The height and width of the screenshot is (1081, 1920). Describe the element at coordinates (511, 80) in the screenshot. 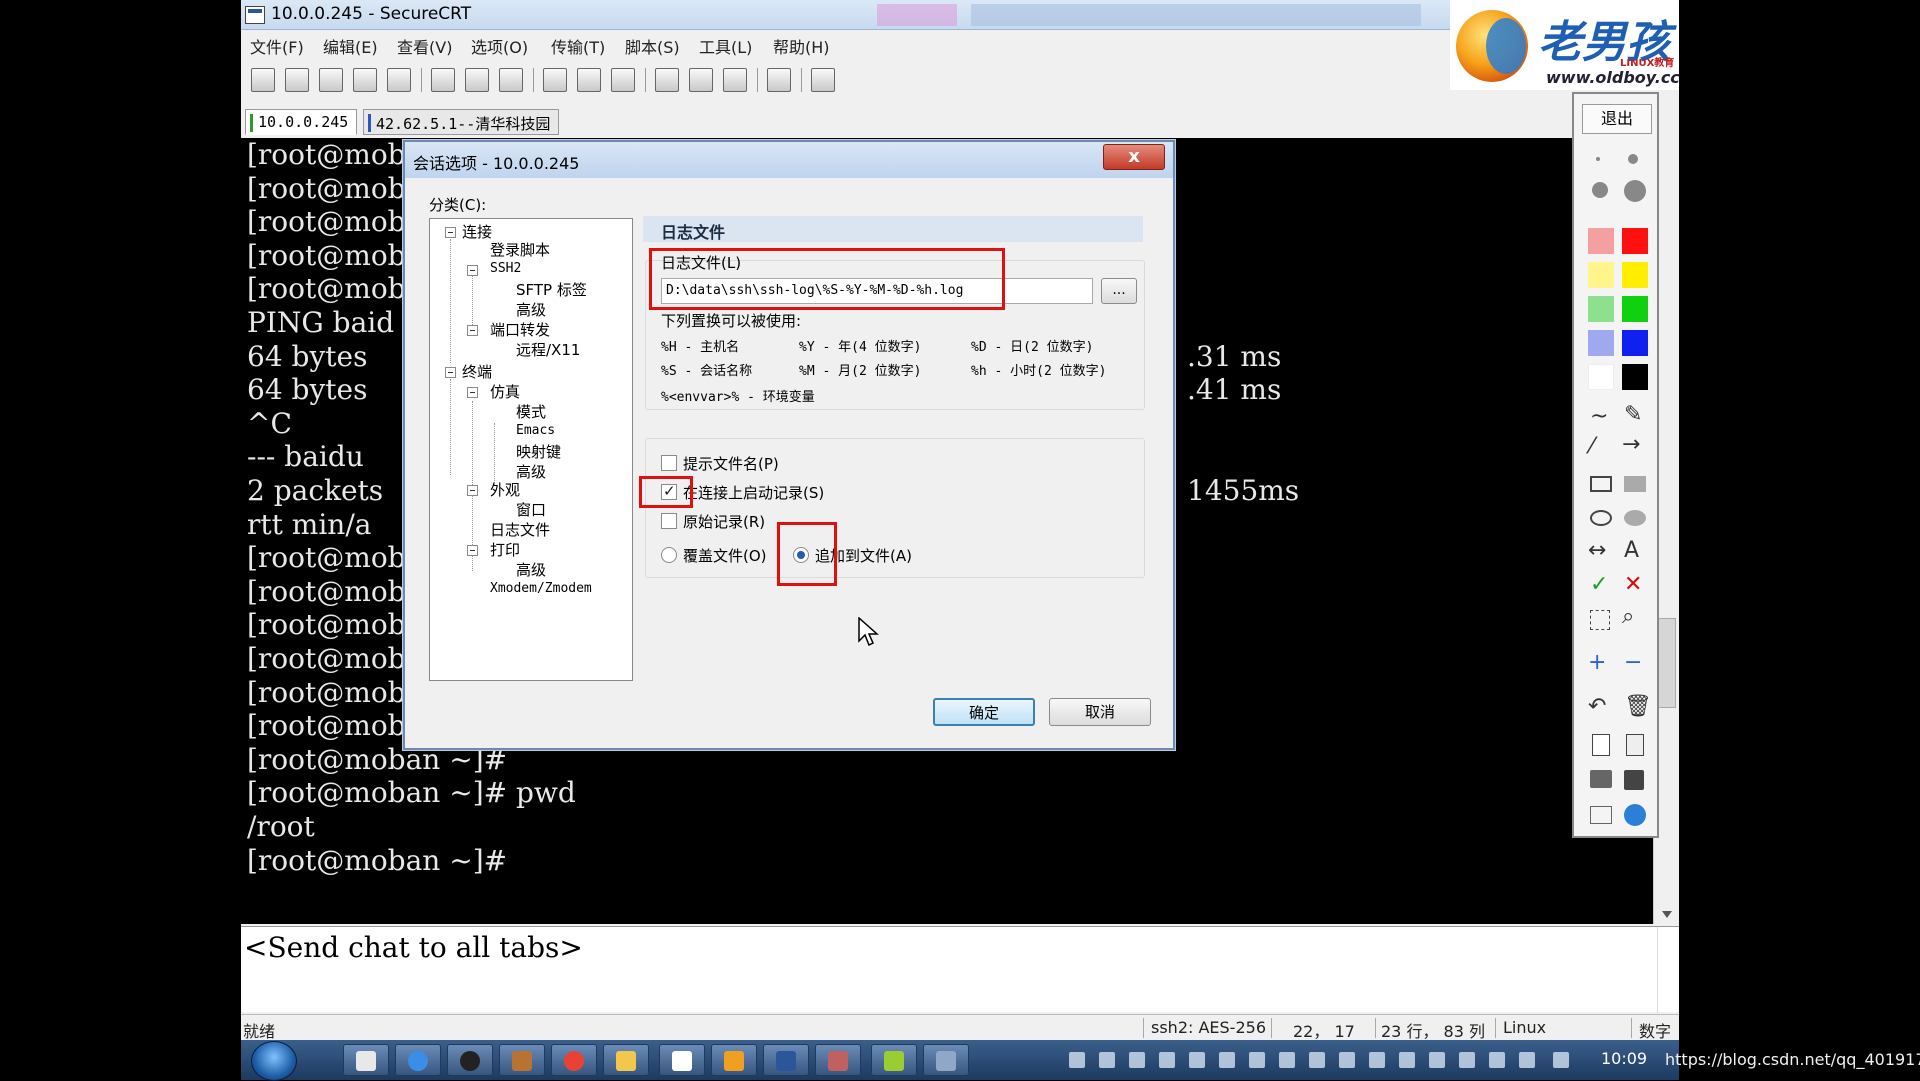

I see `find-icon` at that location.